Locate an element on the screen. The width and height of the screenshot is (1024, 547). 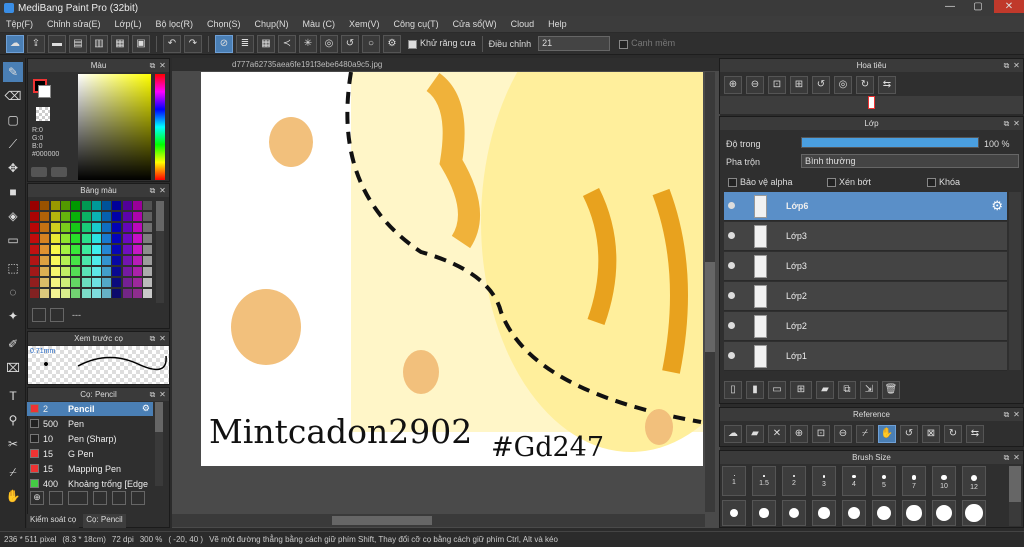
close-button: ✕ is located at coordinates (1009, 6).